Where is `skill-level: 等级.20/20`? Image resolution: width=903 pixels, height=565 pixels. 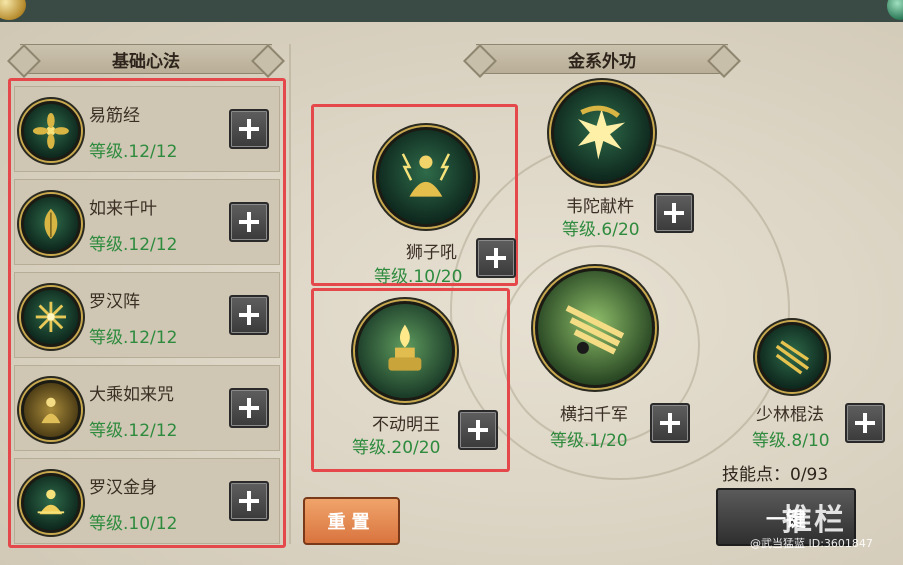 skill-level: 等级.20/20 is located at coordinates (396, 448).